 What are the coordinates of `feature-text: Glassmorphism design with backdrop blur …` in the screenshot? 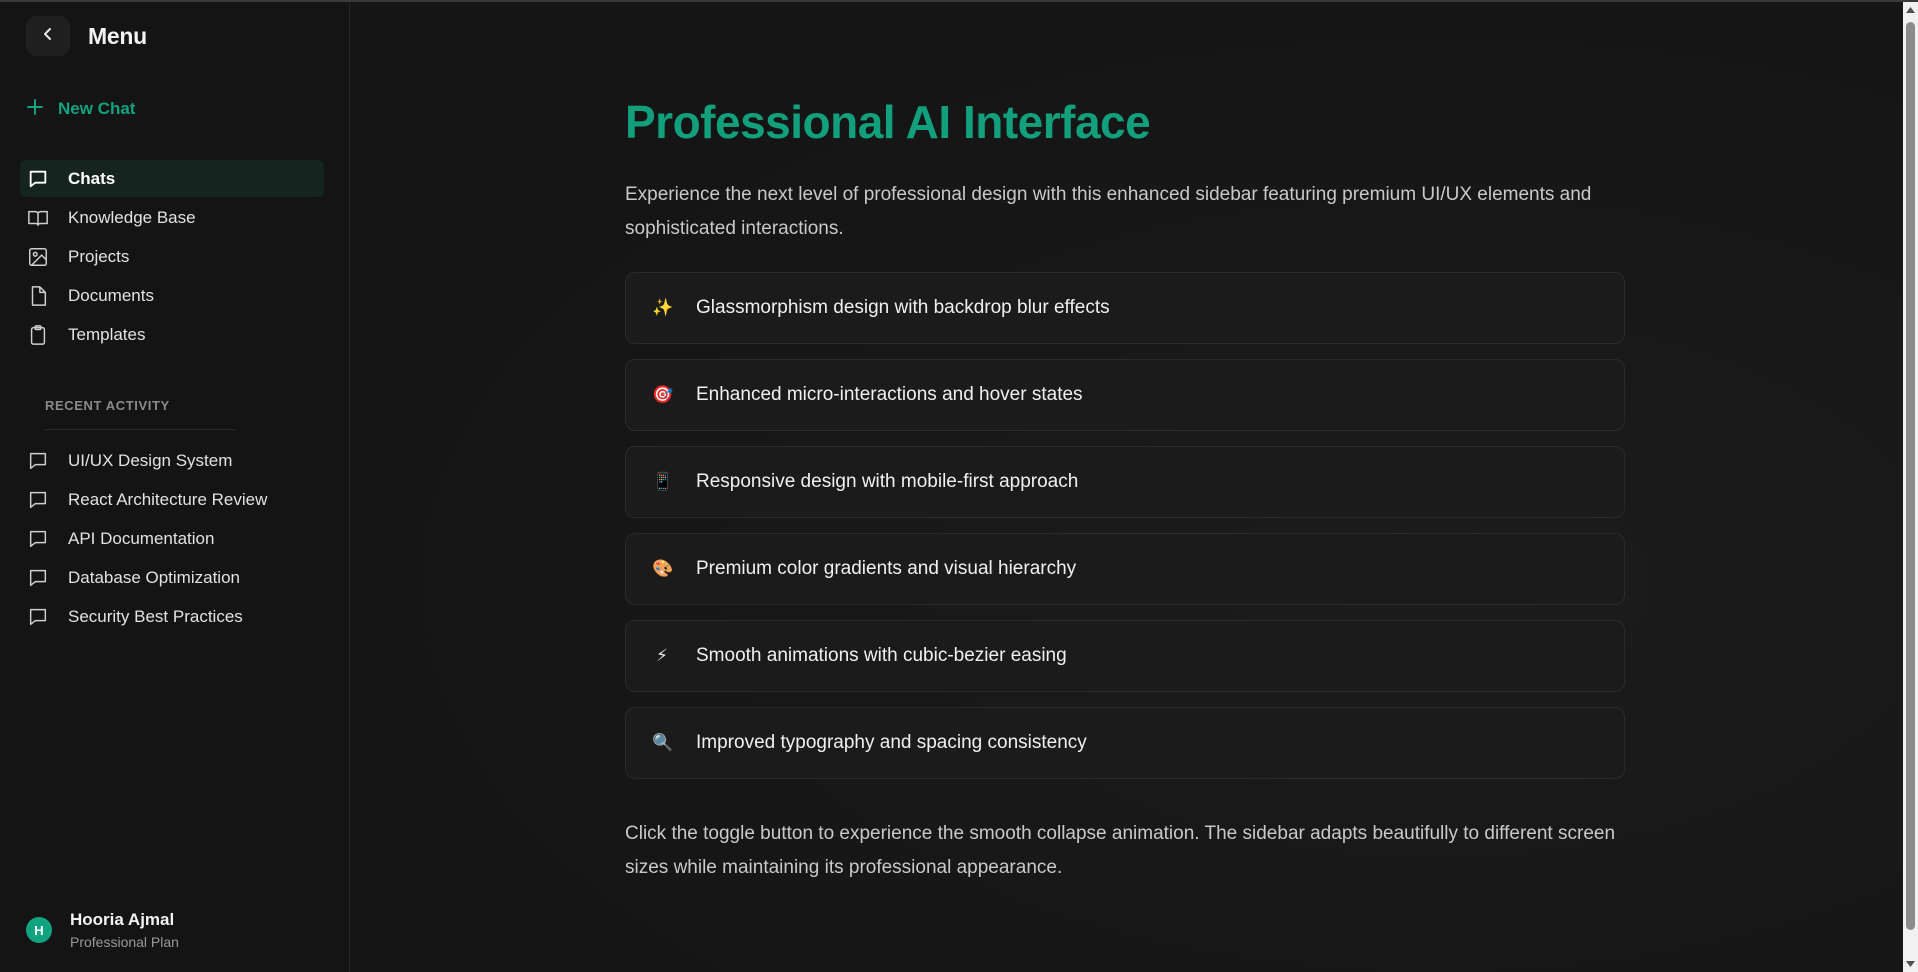 It's located at (903, 307).